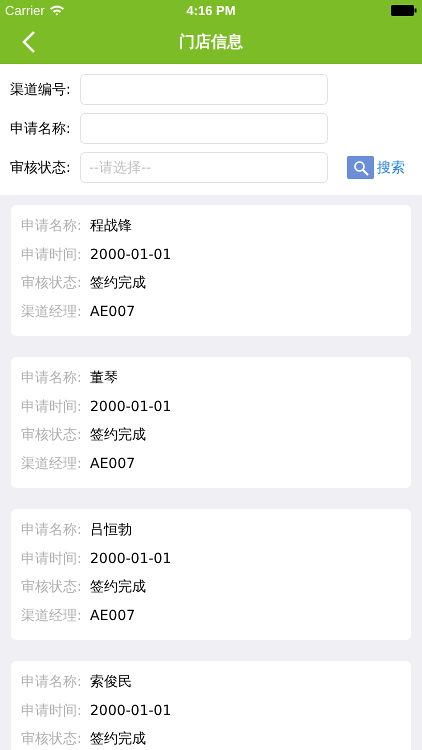 This screenshot has height=750, width=422. What do you see at coordinates (211, 705) in the screenshot?
I see `record-card: 申请名称: 索俊民 申请时间: 2000-01-01 审核状态: 签约完成` at bounding box center [211, 705].